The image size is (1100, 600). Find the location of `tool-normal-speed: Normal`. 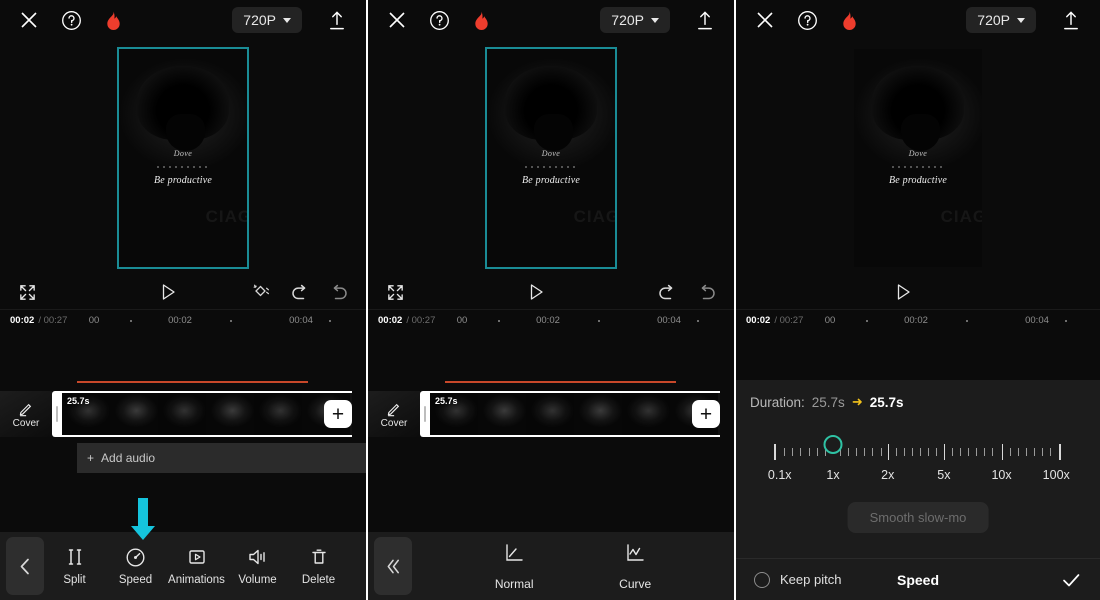

tool-normal-speed: Normal is located at coordinates (514, 566).